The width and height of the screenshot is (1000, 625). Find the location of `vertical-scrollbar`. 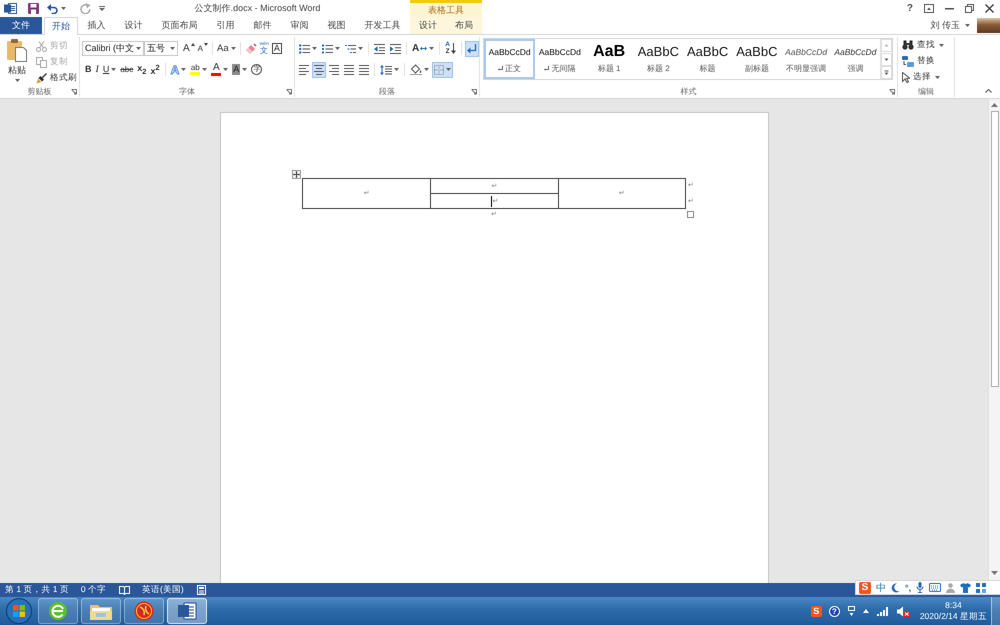

vertical-scrollbar is located at coordinates (994, 341).